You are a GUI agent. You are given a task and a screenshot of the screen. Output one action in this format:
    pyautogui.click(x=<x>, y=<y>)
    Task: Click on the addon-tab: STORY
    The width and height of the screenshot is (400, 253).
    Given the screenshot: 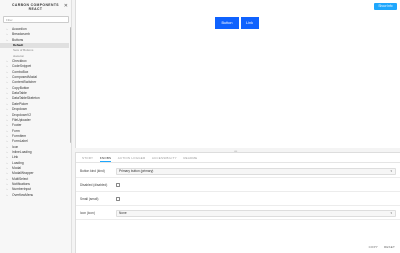 What is the action you would take?
    pyautogui.click(x=87, y=157)
    